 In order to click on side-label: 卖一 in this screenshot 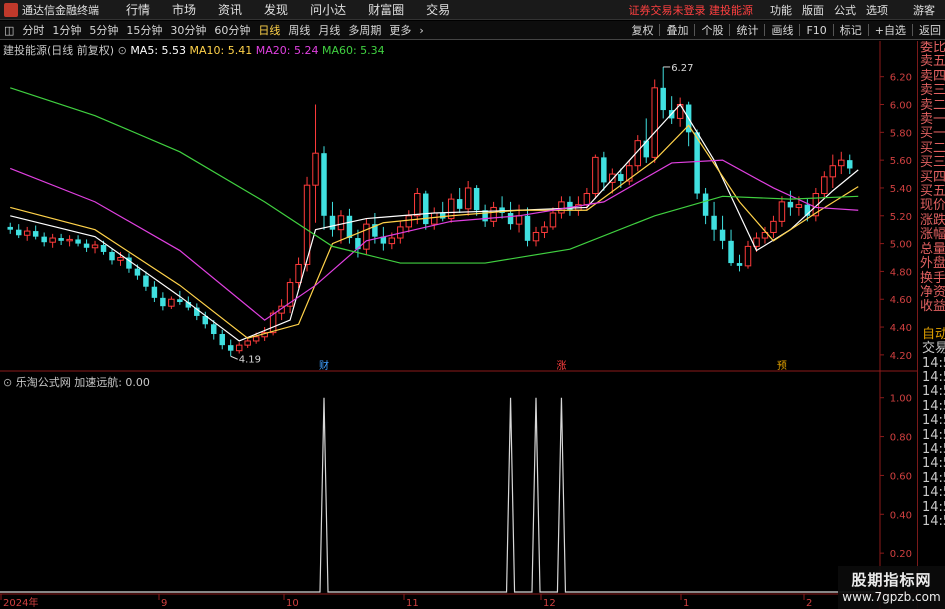, I will do `click(932, 120)`.